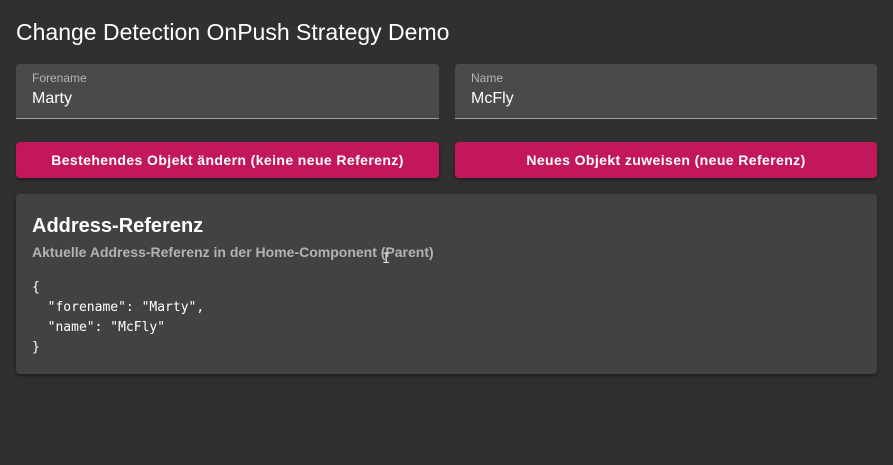 This screenshot has height=465, width=893. Describe the element at coordinates (233, 32) in the screenshot. I see `page-title: Change Detection OnPush Strategy Demo` at that location.